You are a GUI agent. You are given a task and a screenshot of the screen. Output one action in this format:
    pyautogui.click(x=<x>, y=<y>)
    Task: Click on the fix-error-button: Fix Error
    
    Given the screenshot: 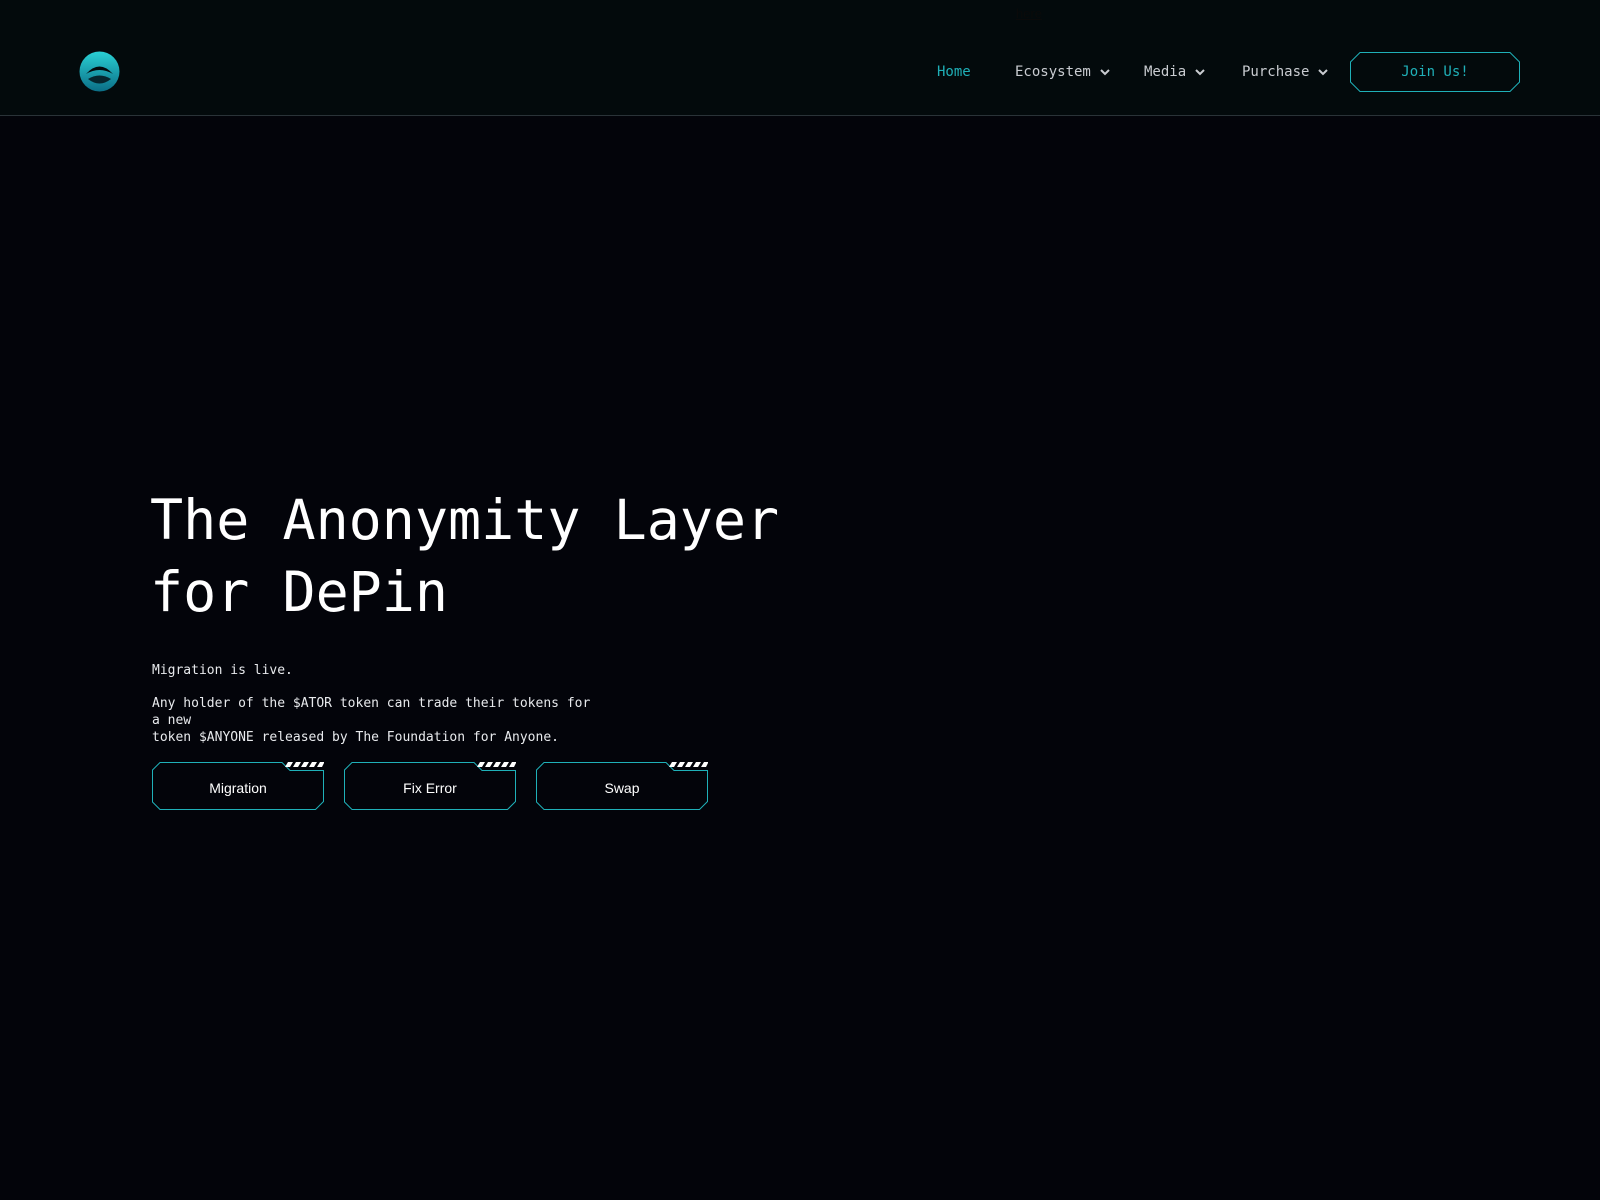 What is the action you would take?
    pyautogui.click(x=430, y=786)
    